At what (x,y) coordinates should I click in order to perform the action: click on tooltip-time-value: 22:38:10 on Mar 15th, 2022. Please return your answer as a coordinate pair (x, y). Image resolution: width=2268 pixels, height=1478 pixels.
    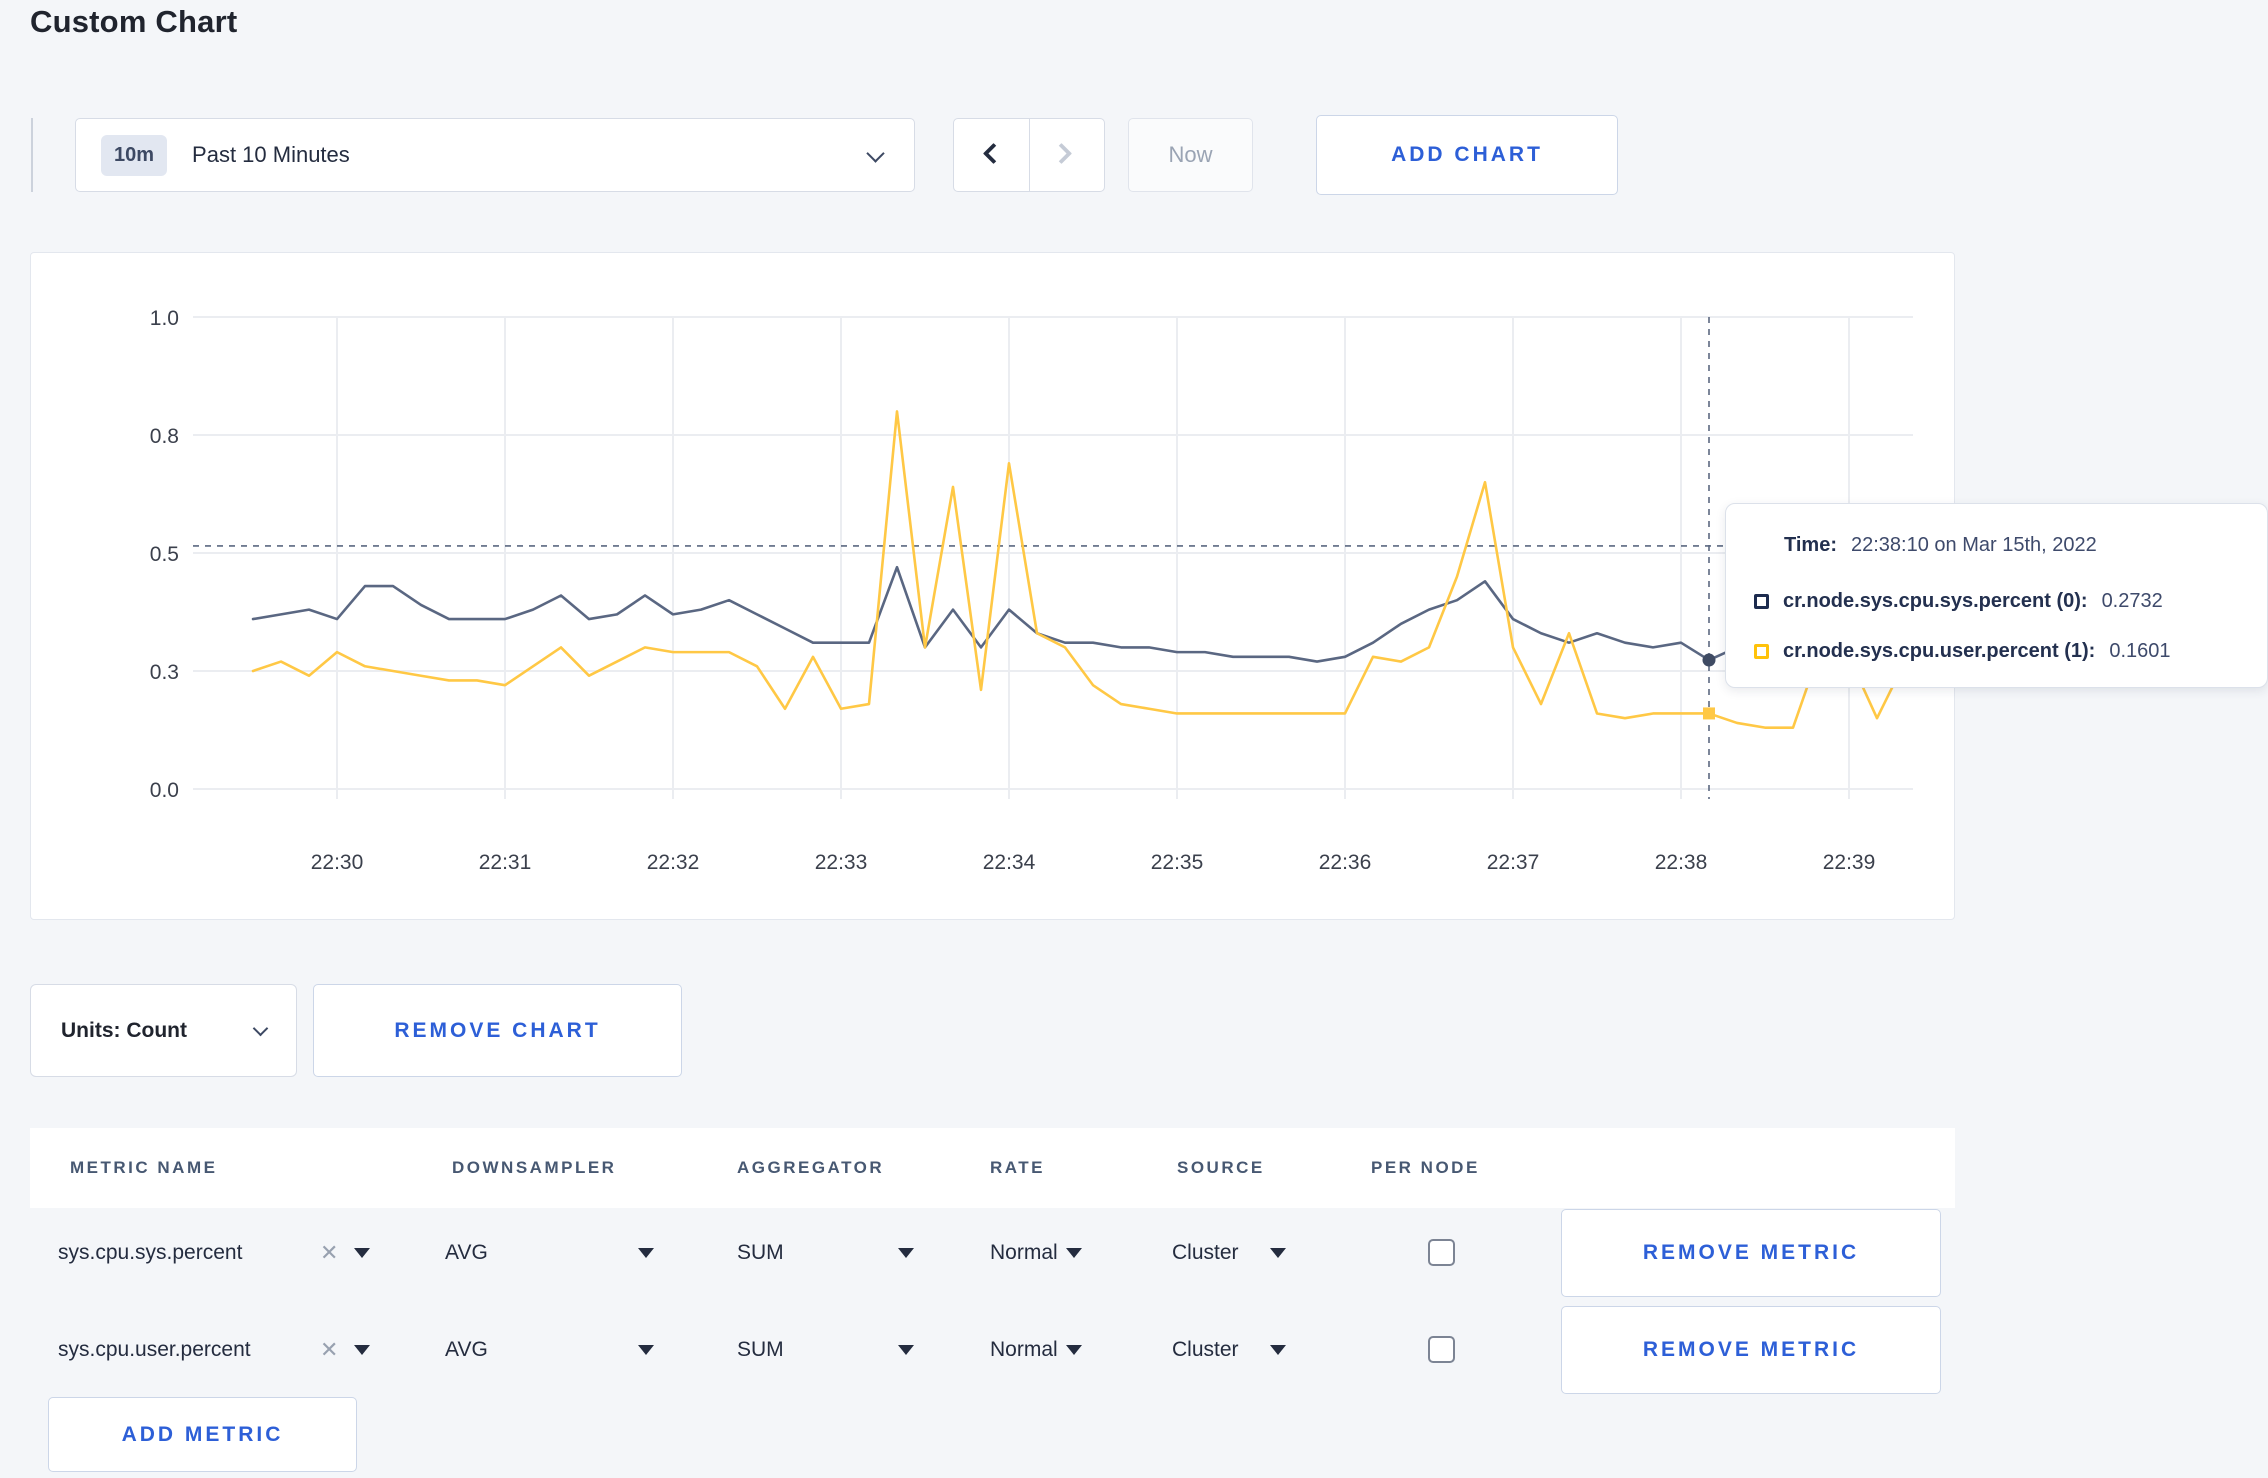
    Looking at the image, I should click on (1973, 545).